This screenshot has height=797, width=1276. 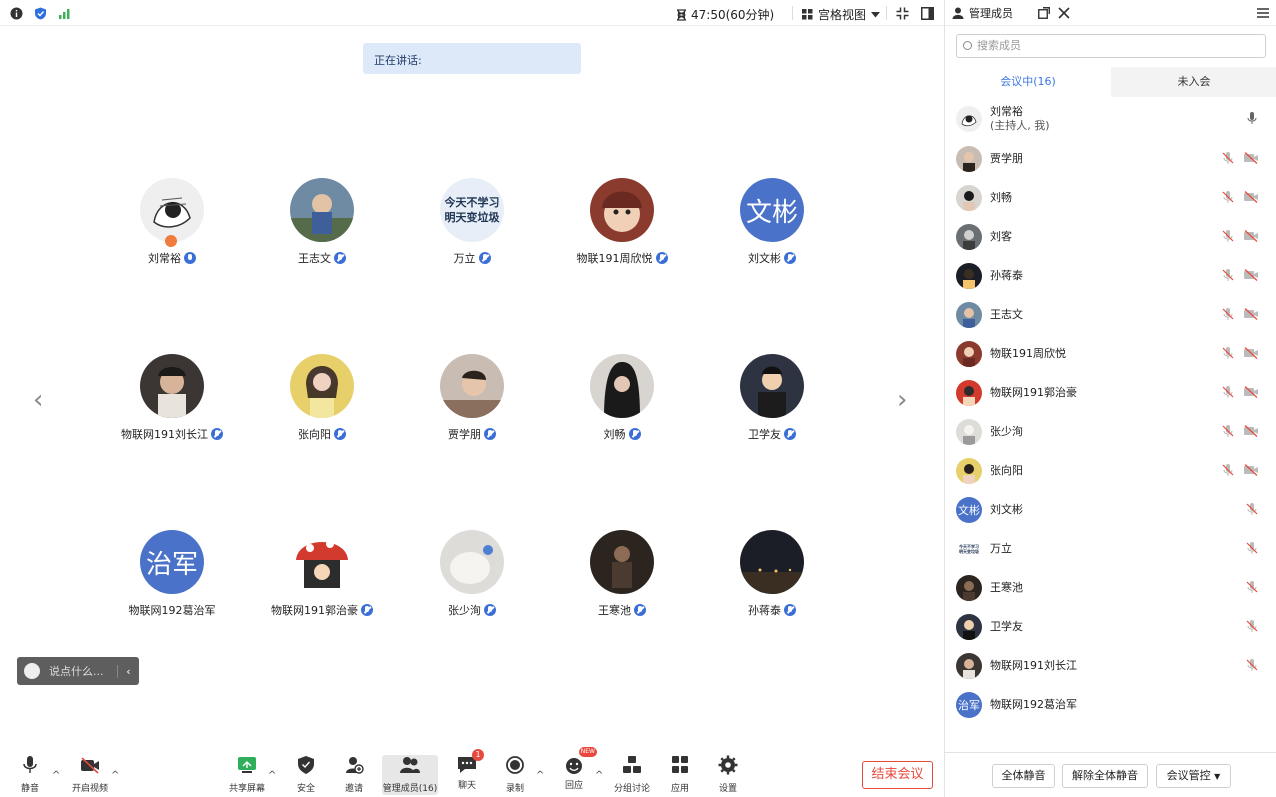 I want to click on member-row: 文彬 刘文彬, so click(x=1110, y=509).